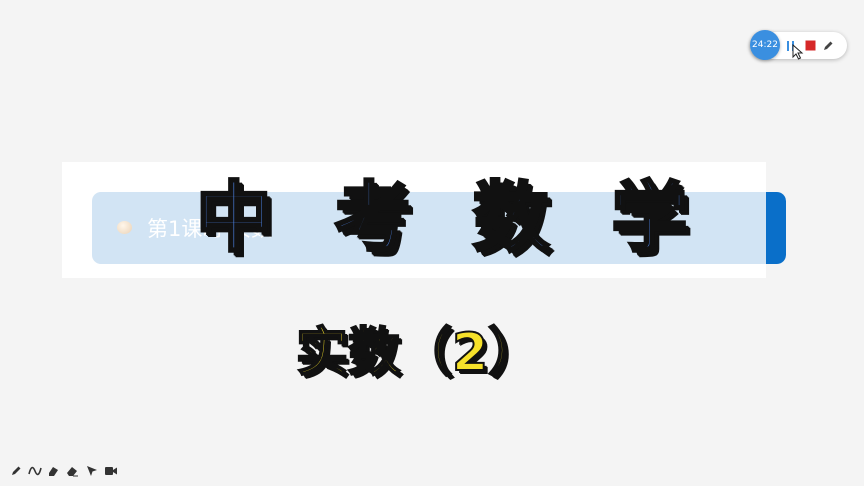 This screenshot has width=864, height=486. I want to click on eraser-tool-button, so click(72, 471).